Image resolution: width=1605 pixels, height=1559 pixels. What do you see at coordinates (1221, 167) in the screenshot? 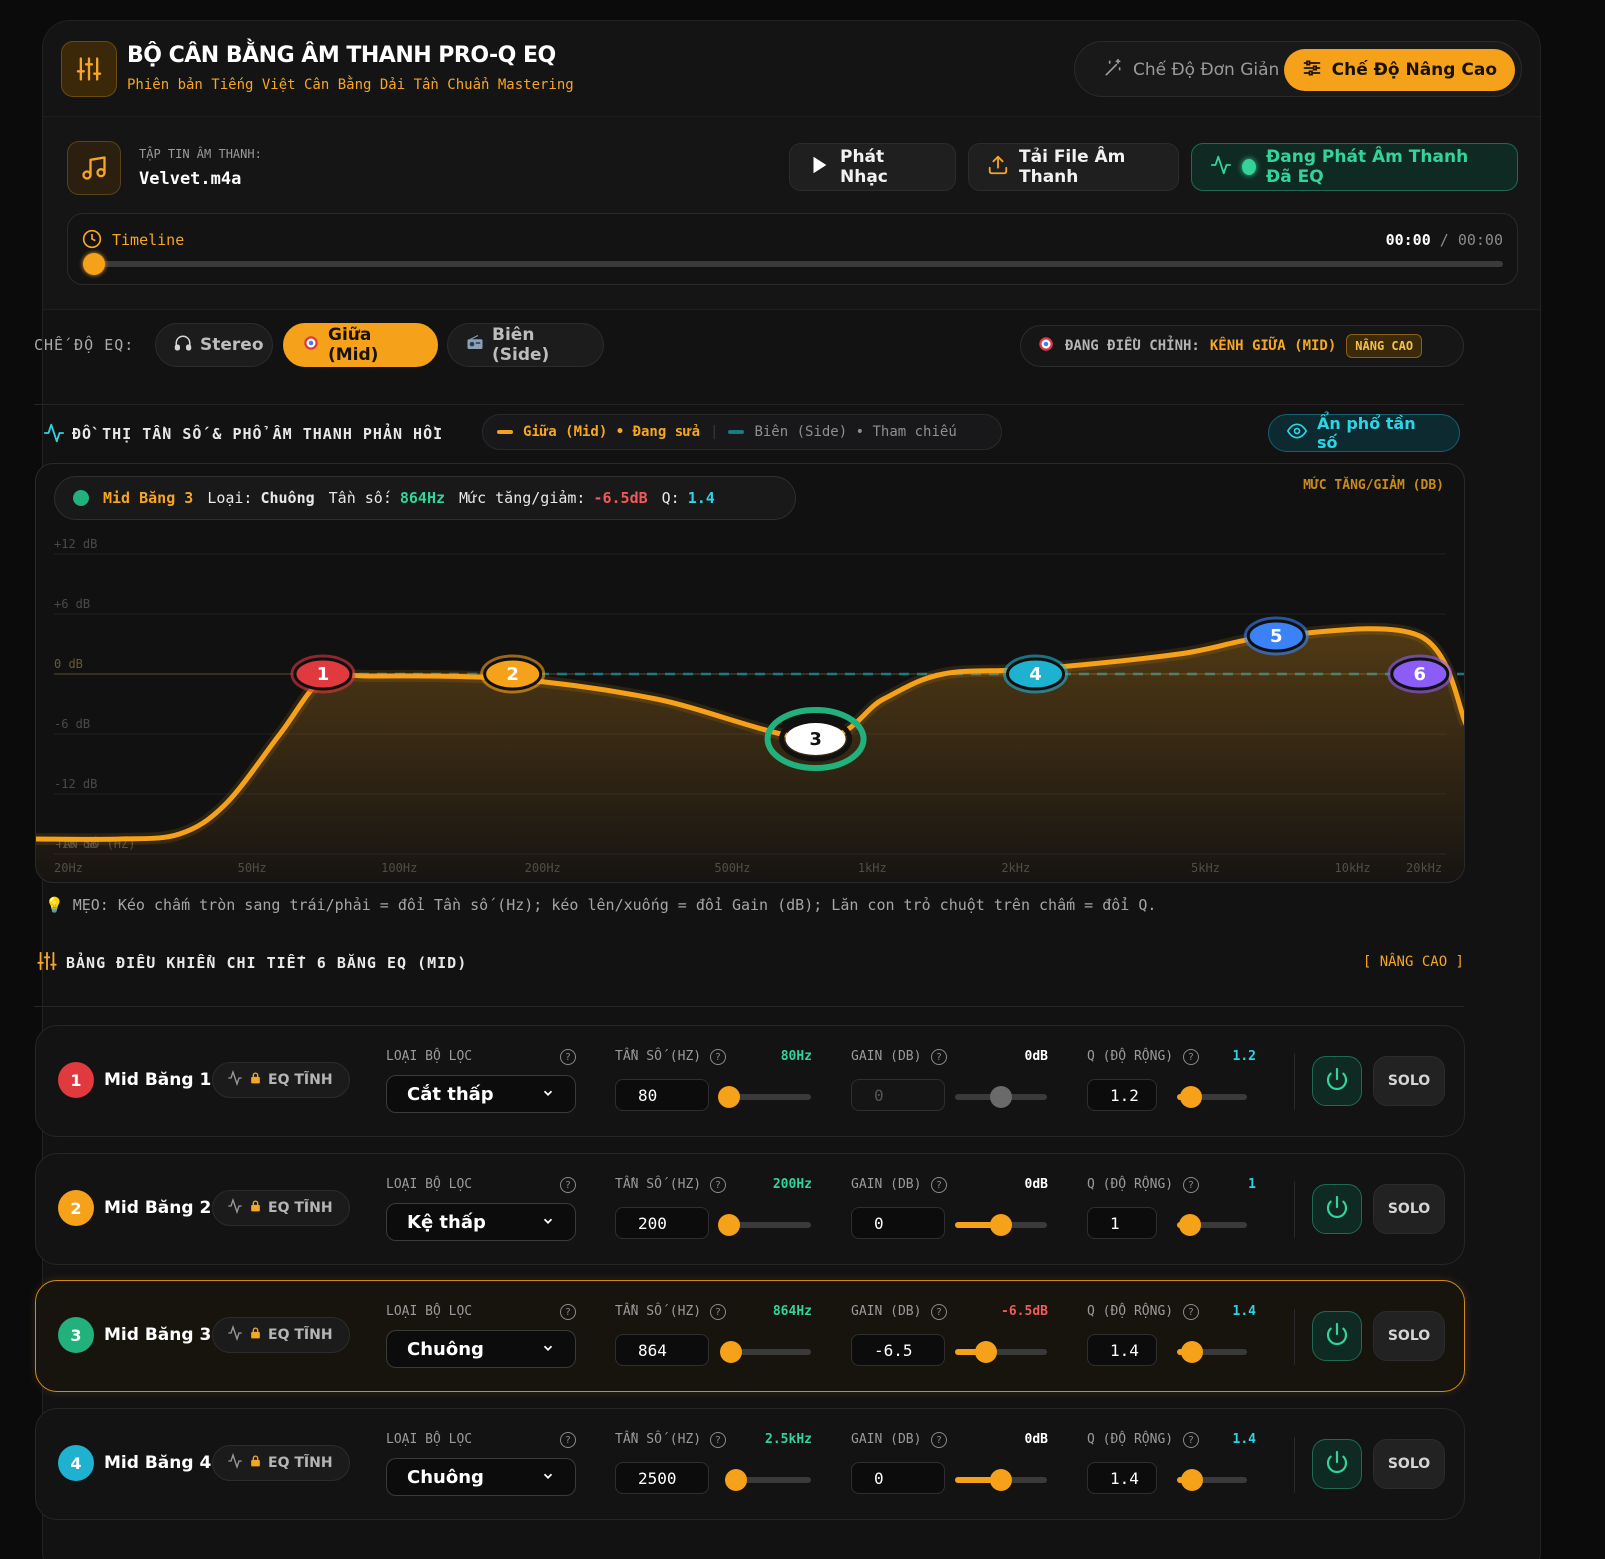
I see `activity-icon` at bounding box center [1221, 167].